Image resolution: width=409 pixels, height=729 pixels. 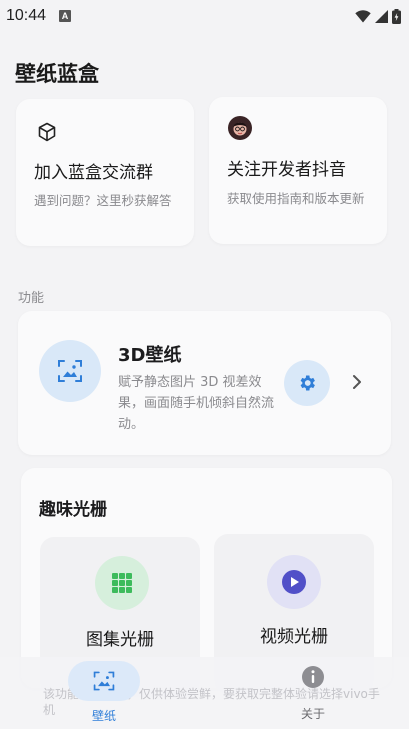 I want to click on join-group-card: 加入蓝盒交流群 遇到问题？这里秒获解答, so click(x=105, y=172).